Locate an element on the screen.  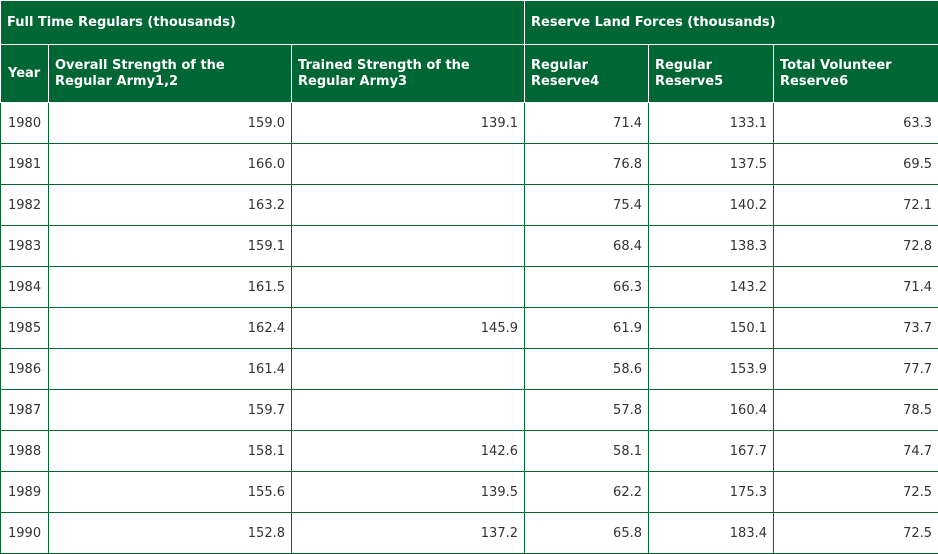
cell-regular-reserve-5: 183.4 is located at coordinates (711, 533).